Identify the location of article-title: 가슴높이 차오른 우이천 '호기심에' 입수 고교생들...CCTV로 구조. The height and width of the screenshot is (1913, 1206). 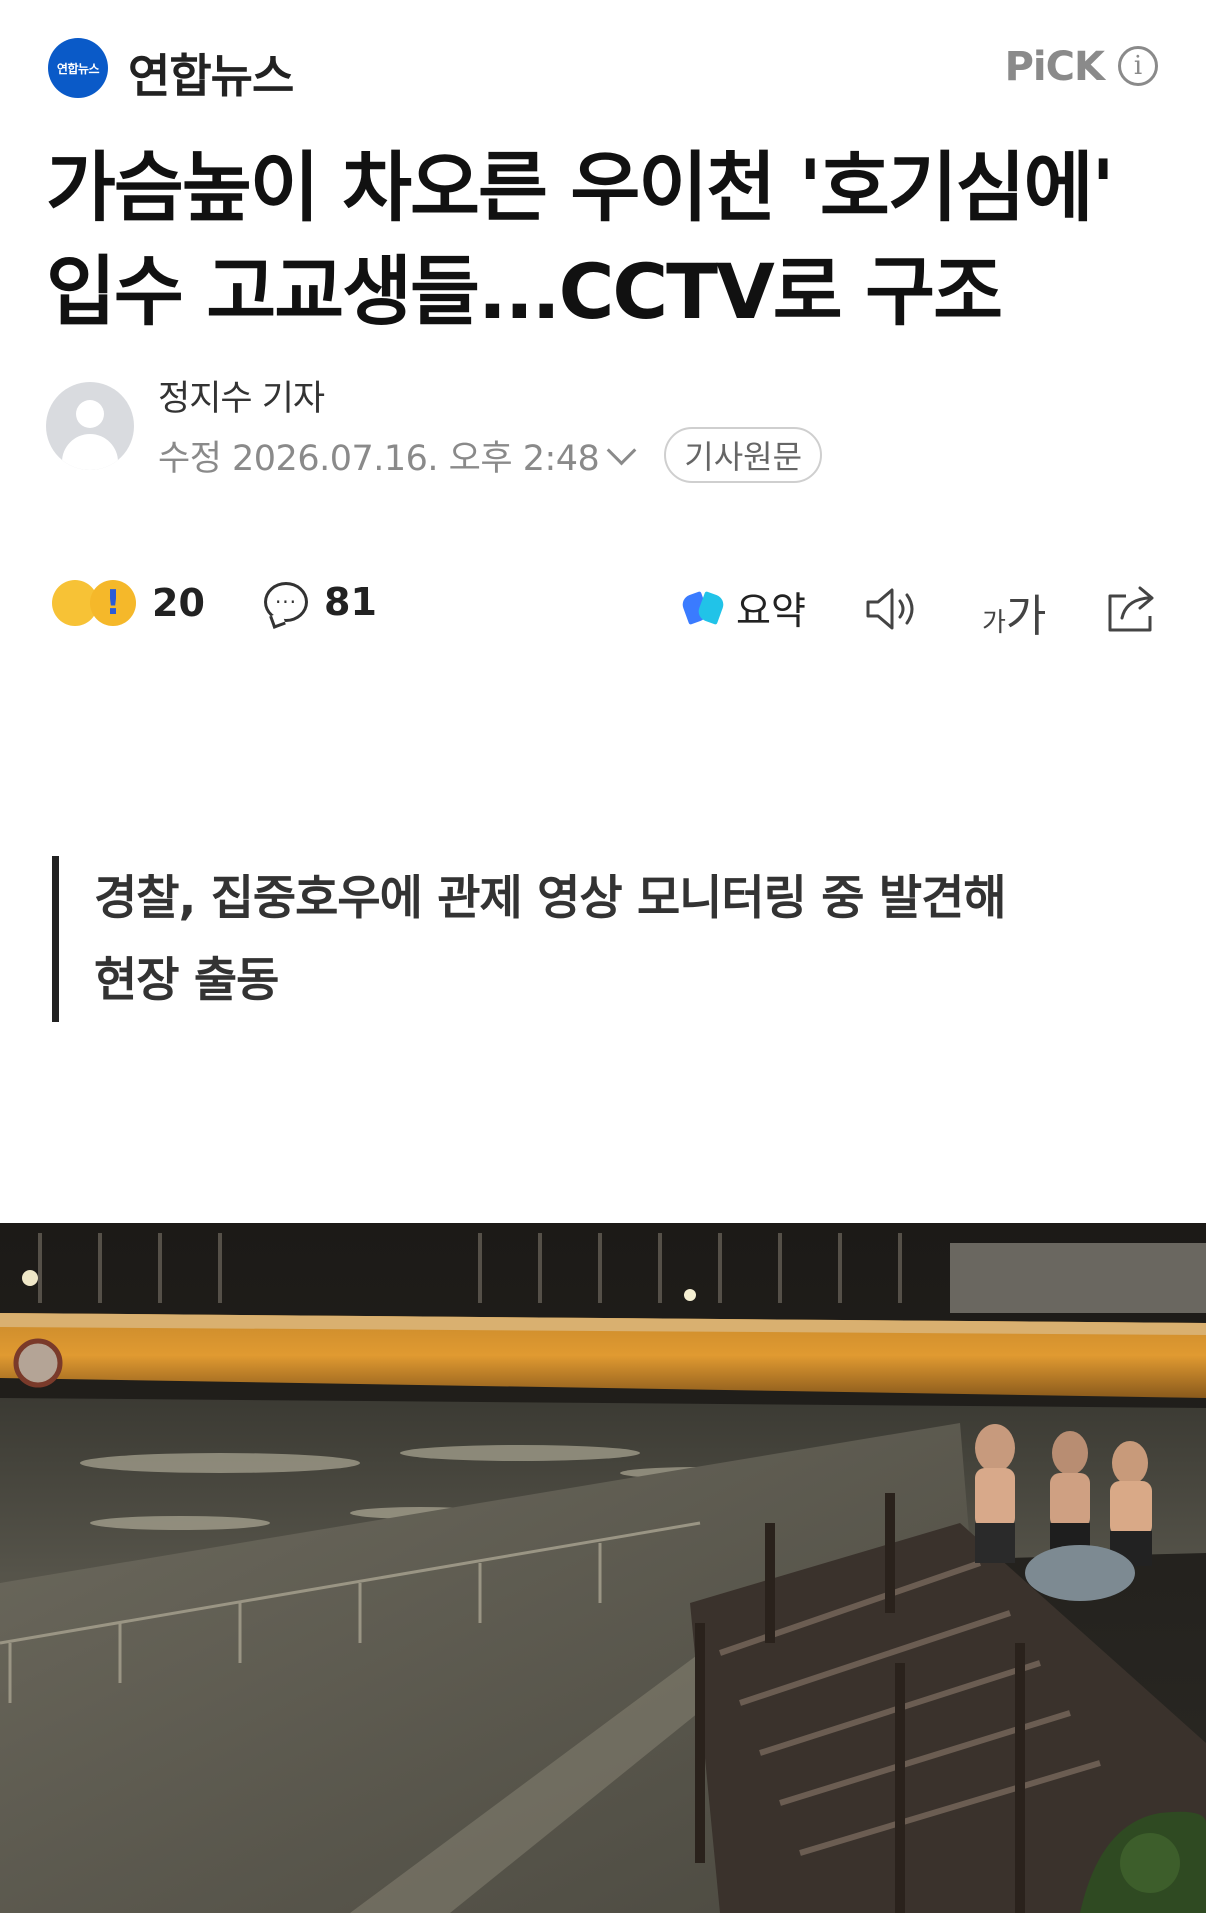
(606, 240).